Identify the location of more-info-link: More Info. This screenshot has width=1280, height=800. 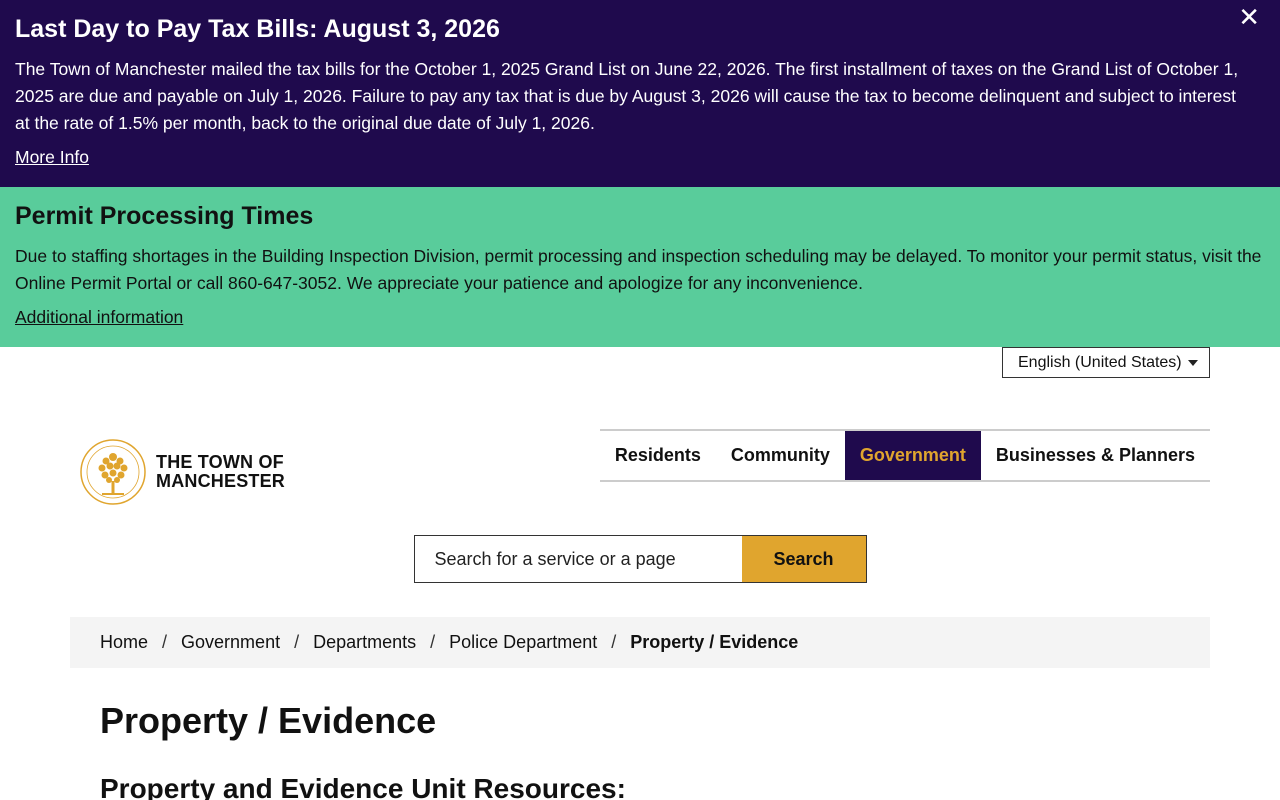
(52, 157).